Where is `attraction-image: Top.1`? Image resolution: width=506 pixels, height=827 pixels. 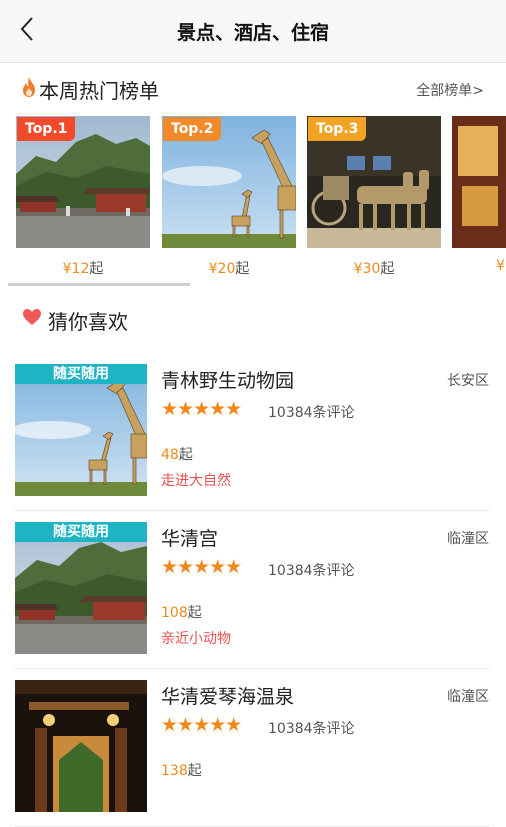
attraction-image: Top.1 is located at coordinates (83, 182).